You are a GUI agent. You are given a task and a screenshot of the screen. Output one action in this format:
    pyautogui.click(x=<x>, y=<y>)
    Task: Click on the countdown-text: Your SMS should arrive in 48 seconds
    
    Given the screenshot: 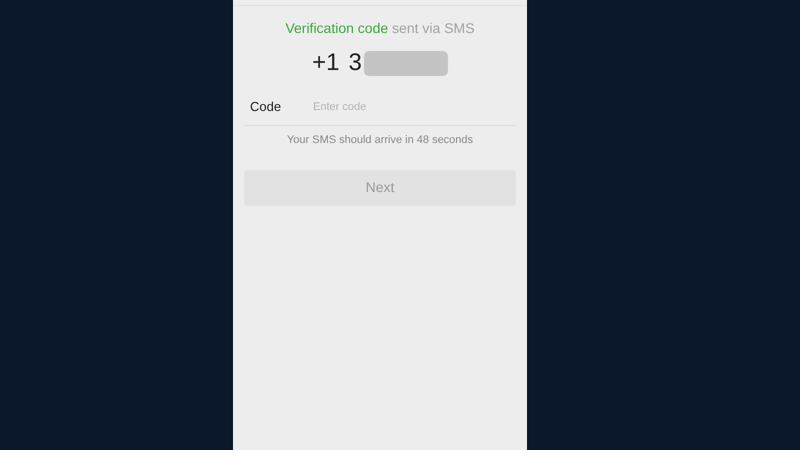 What is the action you would take?
    pyautogui.click(x=380, y=140)
    